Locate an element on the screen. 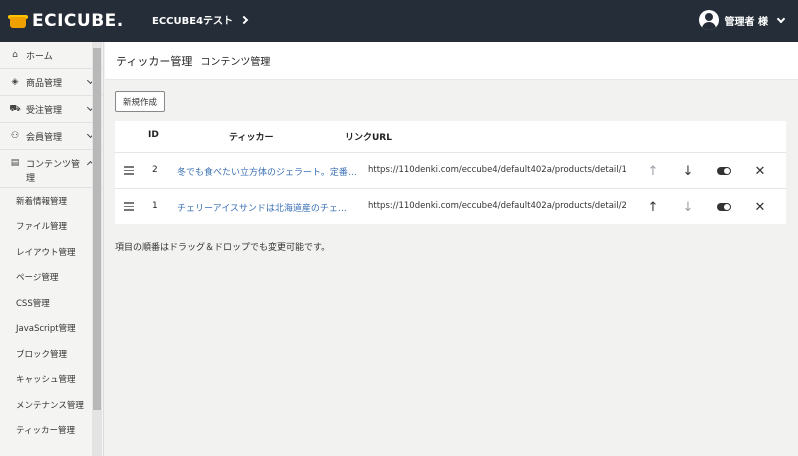 Image resolution: width=798 pixels, height=456 pixels. user-avatar-icon is located at coordinates (708, 20).